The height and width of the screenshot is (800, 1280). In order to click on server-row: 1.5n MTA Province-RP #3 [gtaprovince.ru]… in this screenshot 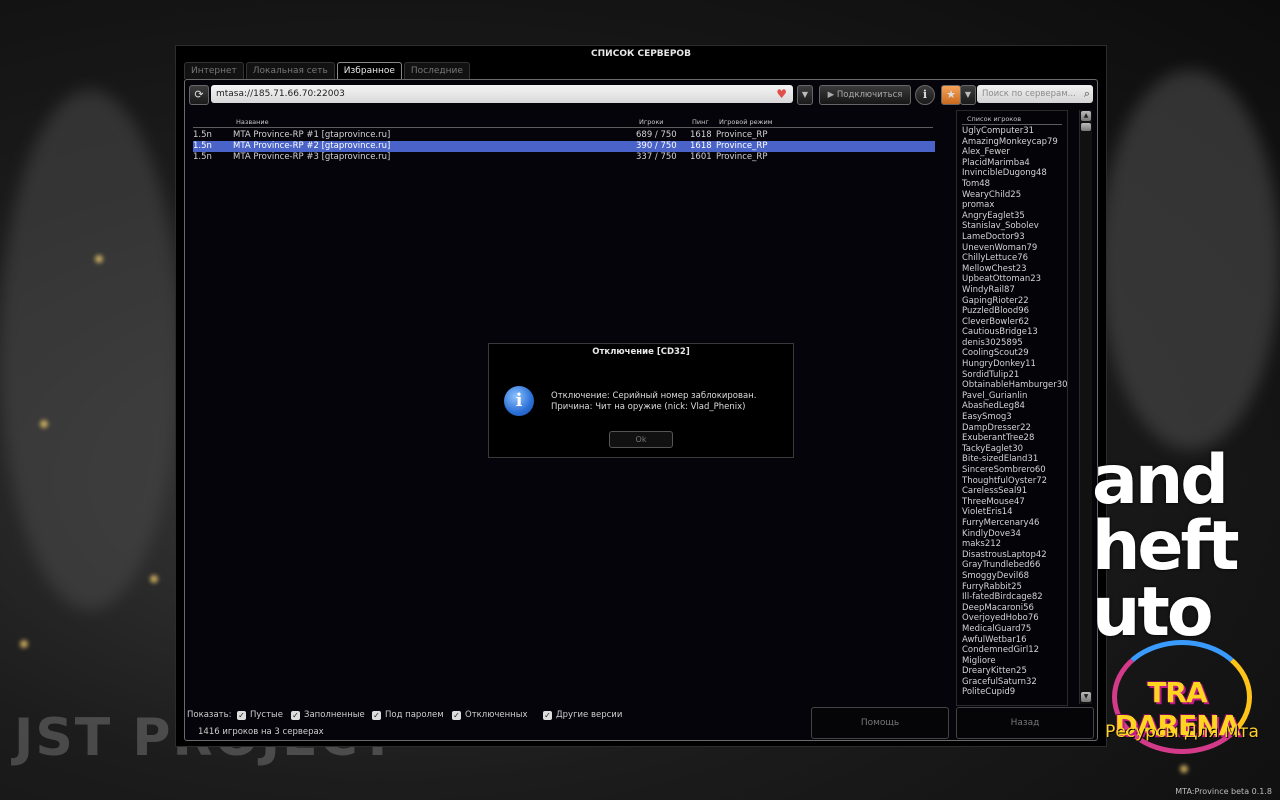, I will do `click(564, 157)`.